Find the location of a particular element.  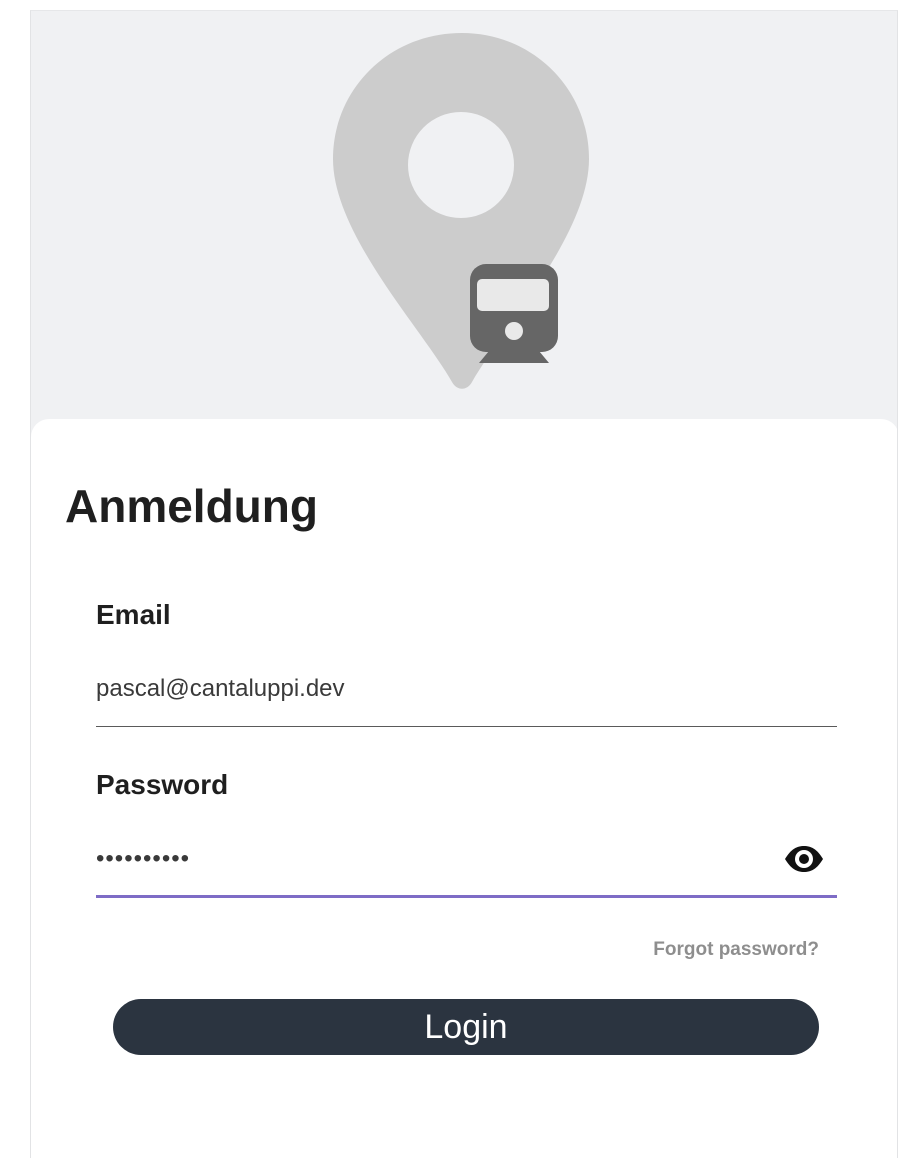

email-label: Email is located at coordinates (133, 614).